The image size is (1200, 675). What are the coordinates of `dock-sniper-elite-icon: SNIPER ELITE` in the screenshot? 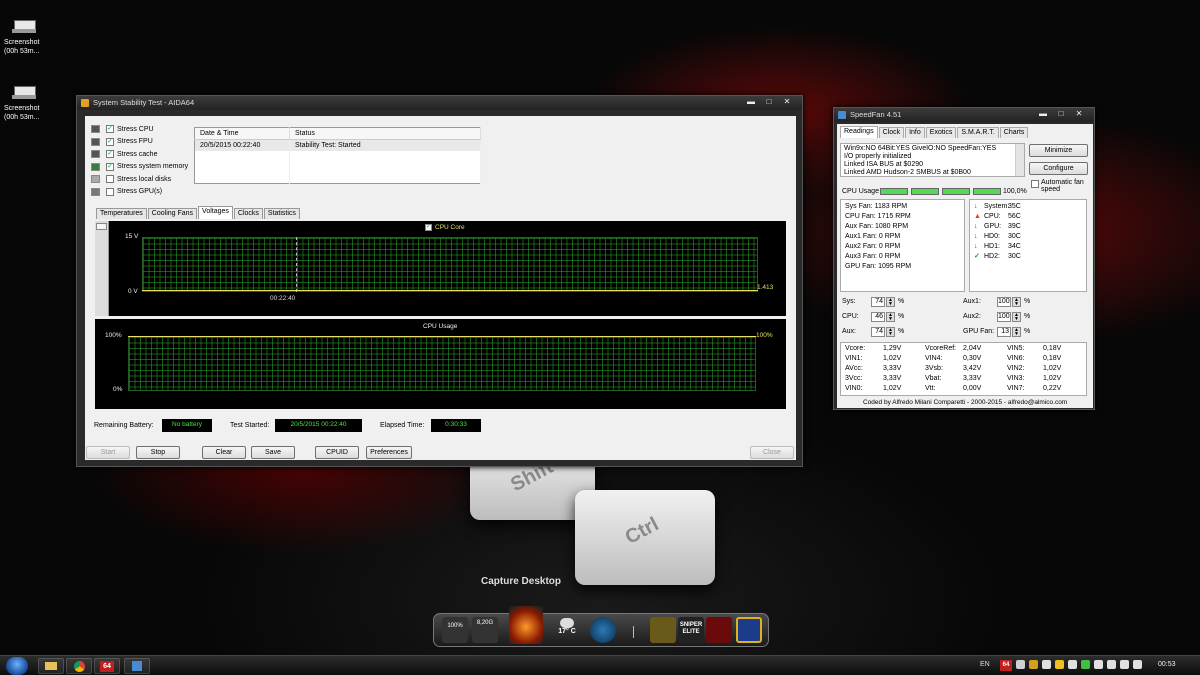 It's located at (691, 630).